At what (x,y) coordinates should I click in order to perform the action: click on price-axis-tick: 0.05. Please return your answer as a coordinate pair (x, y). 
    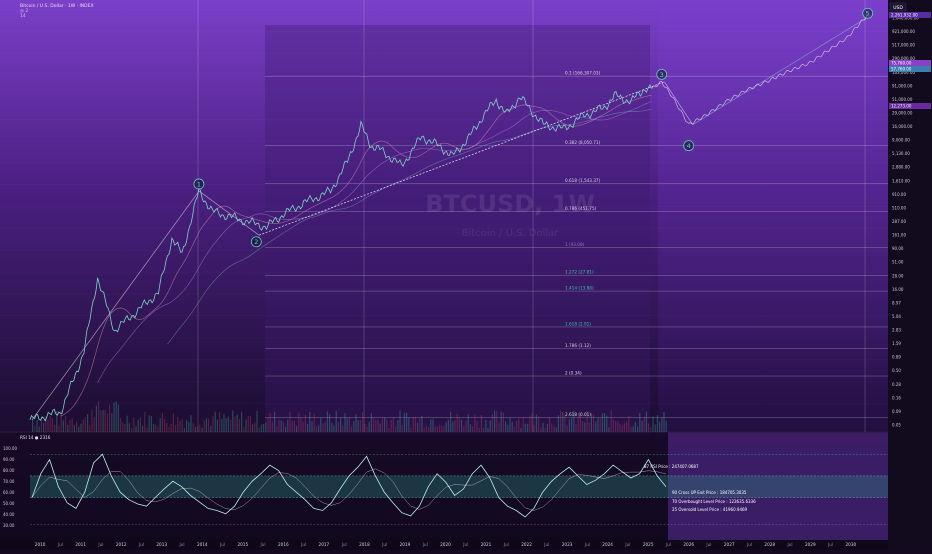
    Looking at the image, I should click on (896, 425).